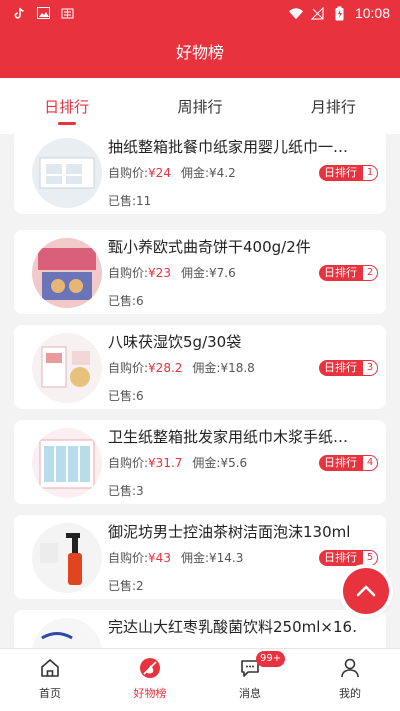 This screenshot has width=400, height=711. What do you see at coordinates (200, 53) in the screenshot?
I see `page-title: 好物榜` at bounding box center [200, 53].